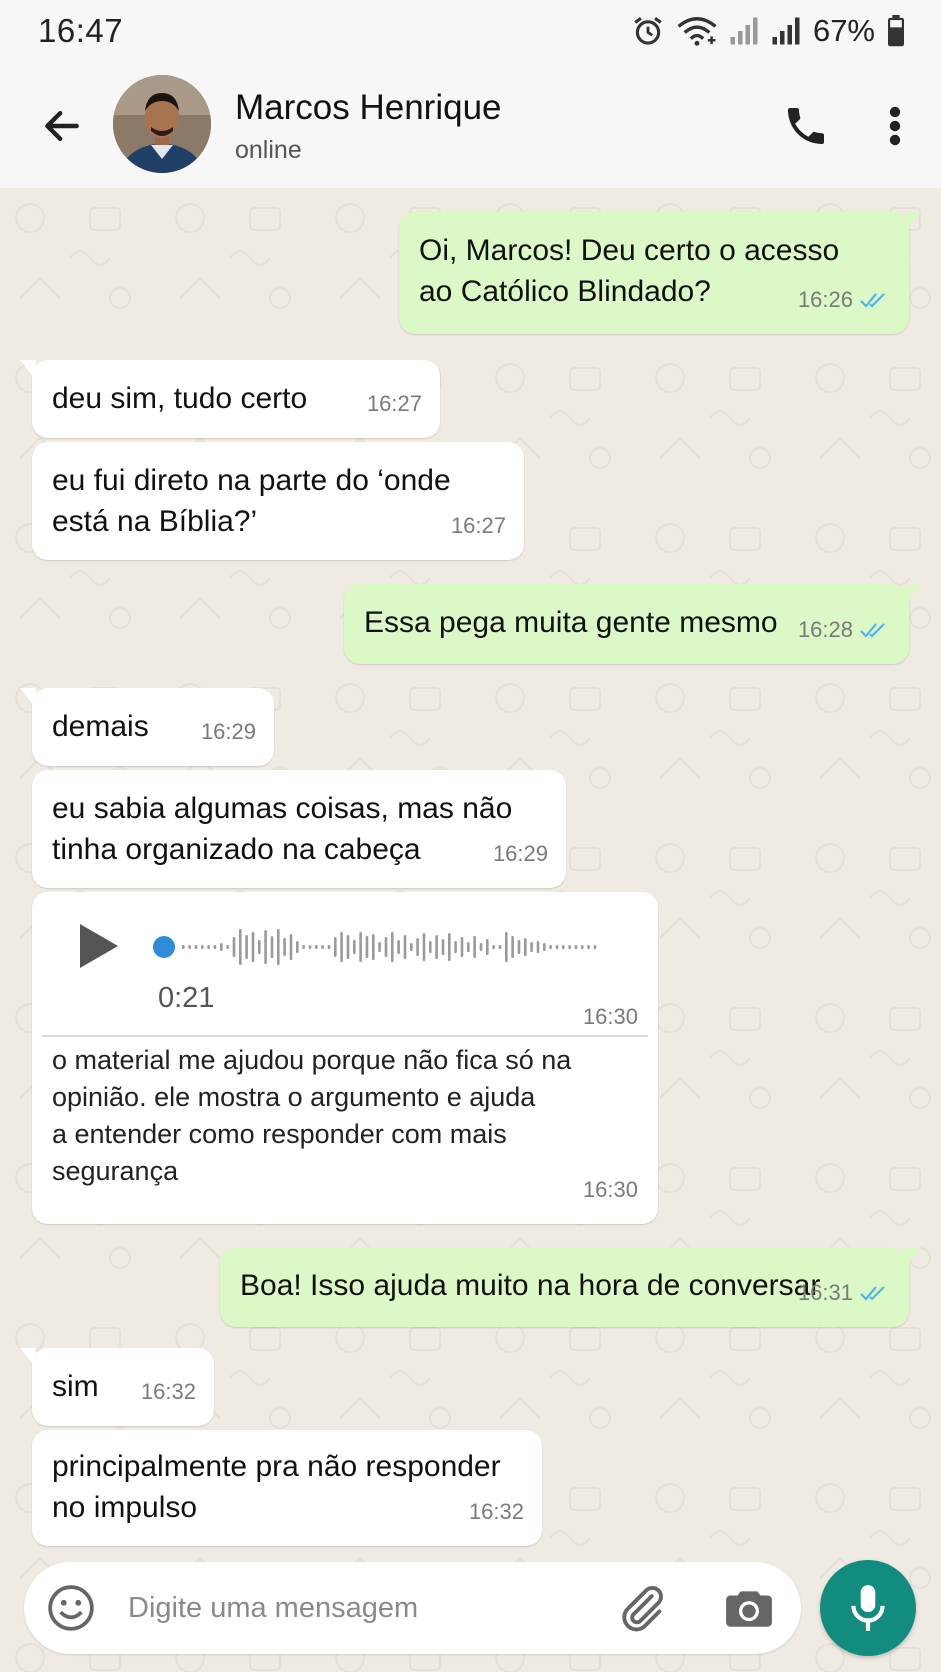 The image size is (941, 1672). Describe the element at coordinates (75, 1386) in the screenshot. I see `message-text: sim` at that location.